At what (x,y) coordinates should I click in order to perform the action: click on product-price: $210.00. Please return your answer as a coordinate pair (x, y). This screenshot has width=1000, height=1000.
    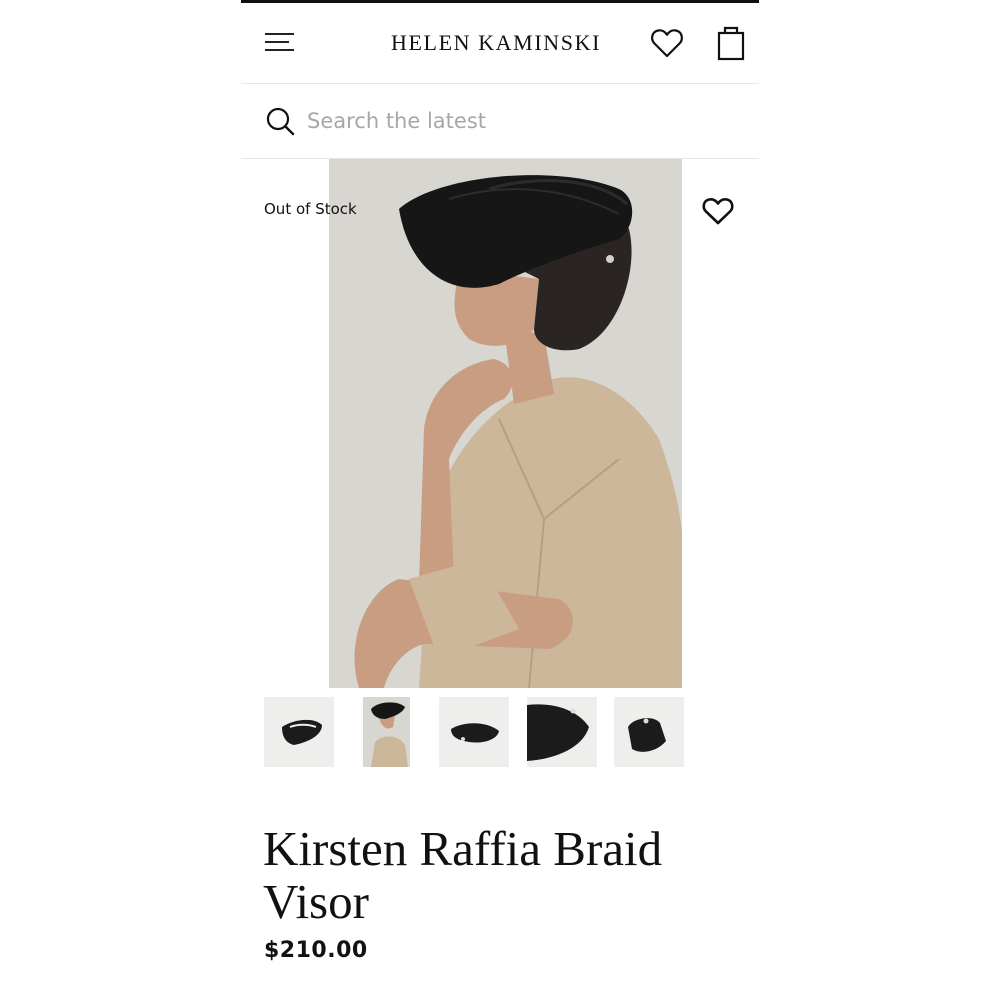
    Looking at the image, I should click on (316, 950).